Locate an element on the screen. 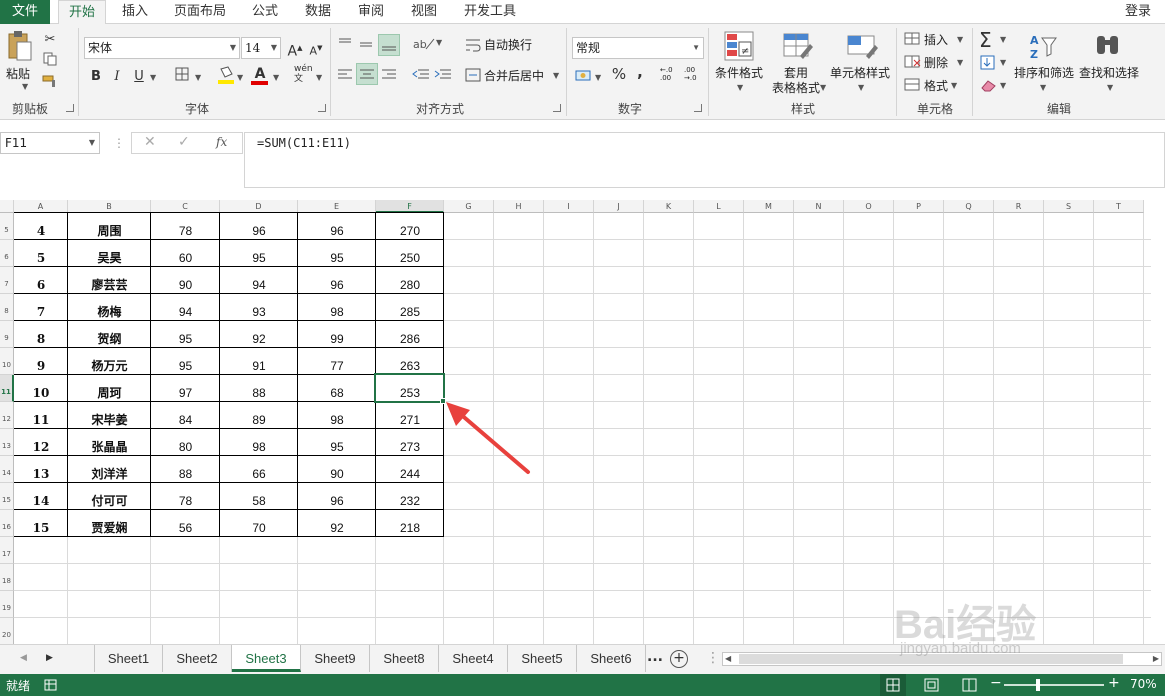 Image resolution: width=1165 pixels, height=696 pixels. row-header-19: 19 is located at coordinates (7, 604).